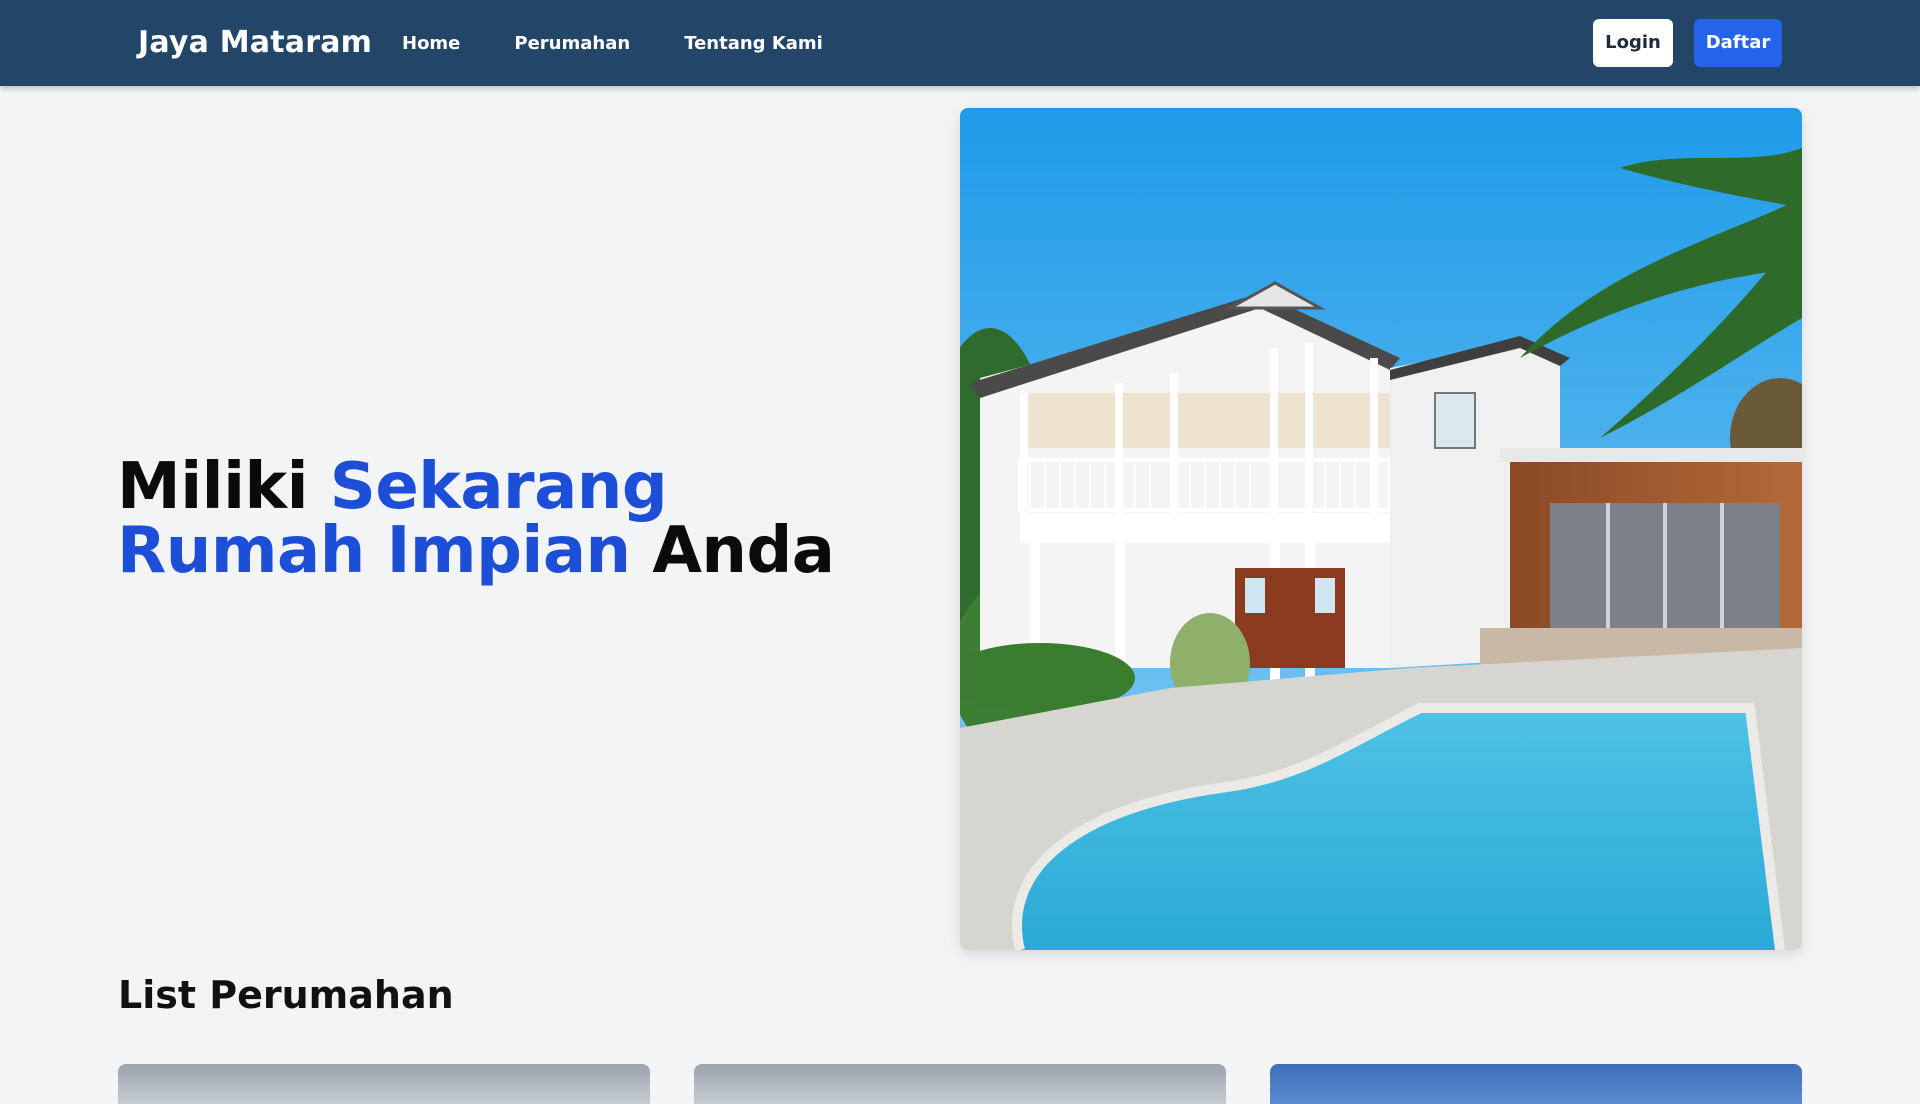 The width and height of the screenshot is (1920, 1104). I want to click on login-button: Login, so click(1633, 43).